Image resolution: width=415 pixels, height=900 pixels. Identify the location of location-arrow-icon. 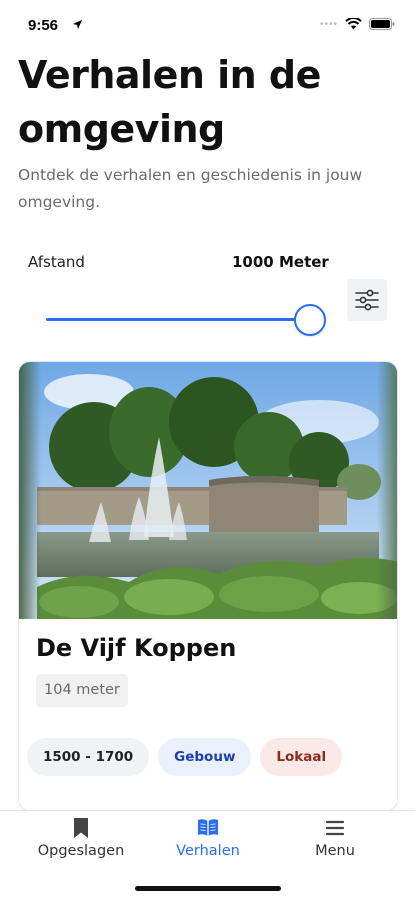
(77, 24).